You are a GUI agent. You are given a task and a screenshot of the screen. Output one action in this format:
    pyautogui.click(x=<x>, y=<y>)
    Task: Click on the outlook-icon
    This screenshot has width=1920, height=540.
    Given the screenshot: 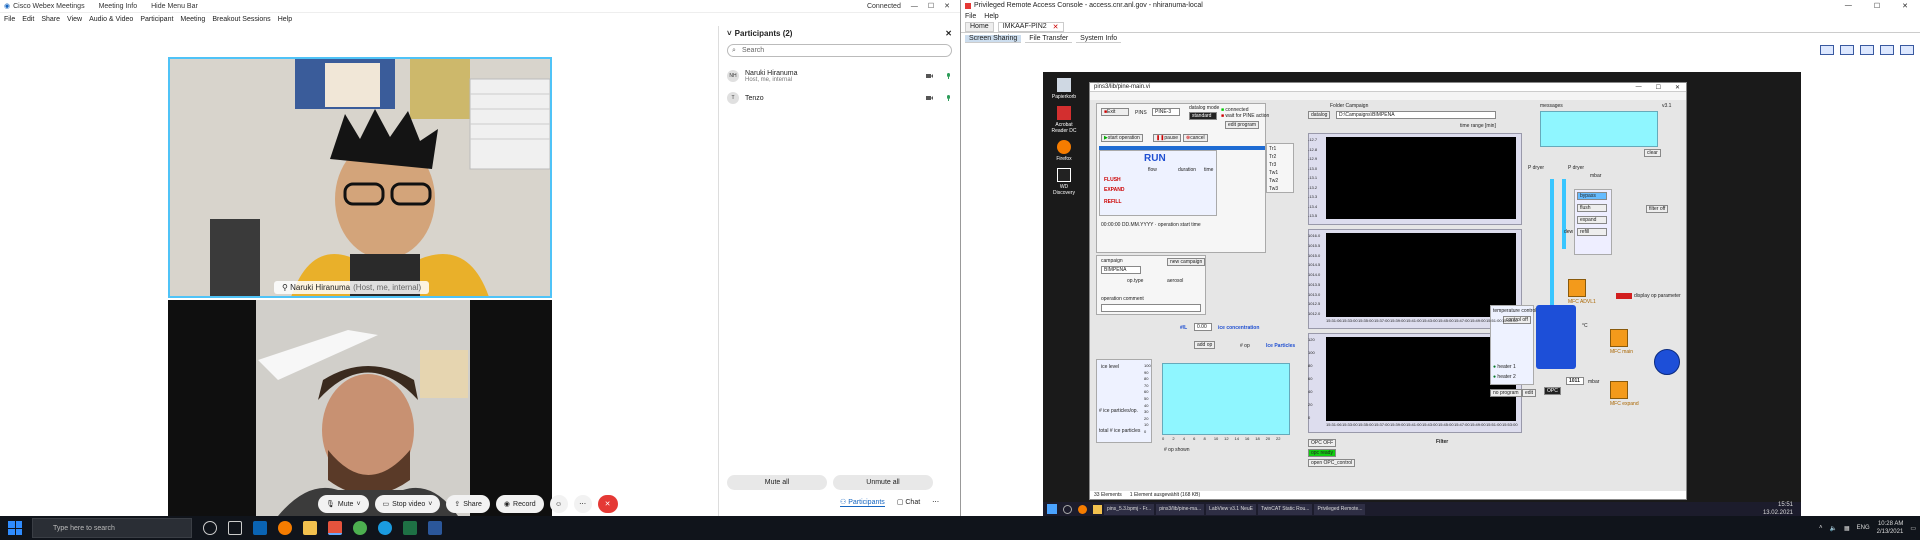 What is the action you would take?
    pyautogui.click(x=260, y=528)
    